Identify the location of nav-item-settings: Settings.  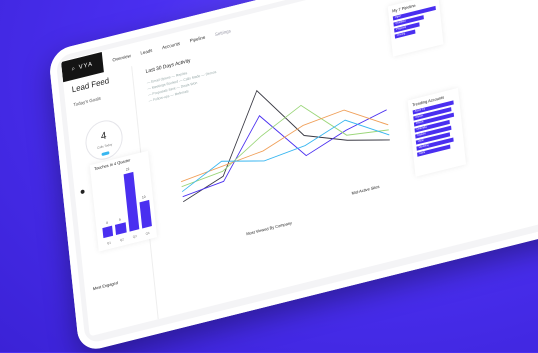
(223, 32).